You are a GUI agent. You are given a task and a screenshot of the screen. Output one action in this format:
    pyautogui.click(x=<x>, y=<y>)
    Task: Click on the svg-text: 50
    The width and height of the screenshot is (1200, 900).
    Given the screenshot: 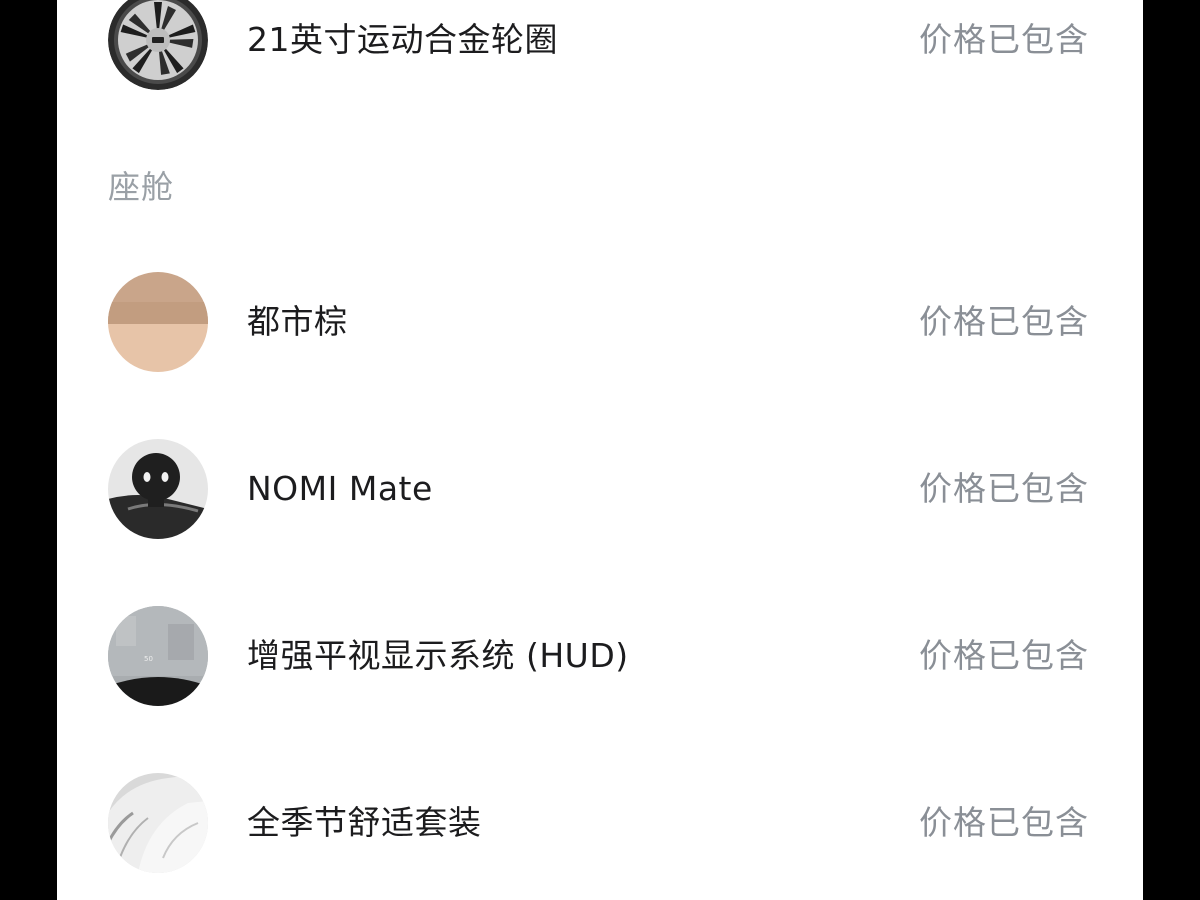 What is the action you would take?
    pyautogui.click(x=148, y=659)
    